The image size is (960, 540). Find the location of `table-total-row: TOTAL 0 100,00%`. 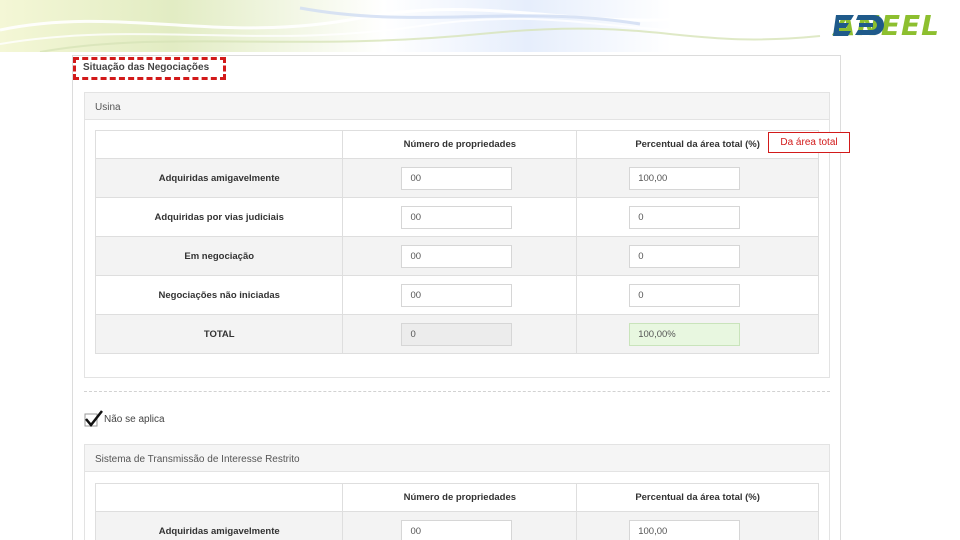

table-total-row: TOTAL 0 100,00% is located at coordinates (456, 334).